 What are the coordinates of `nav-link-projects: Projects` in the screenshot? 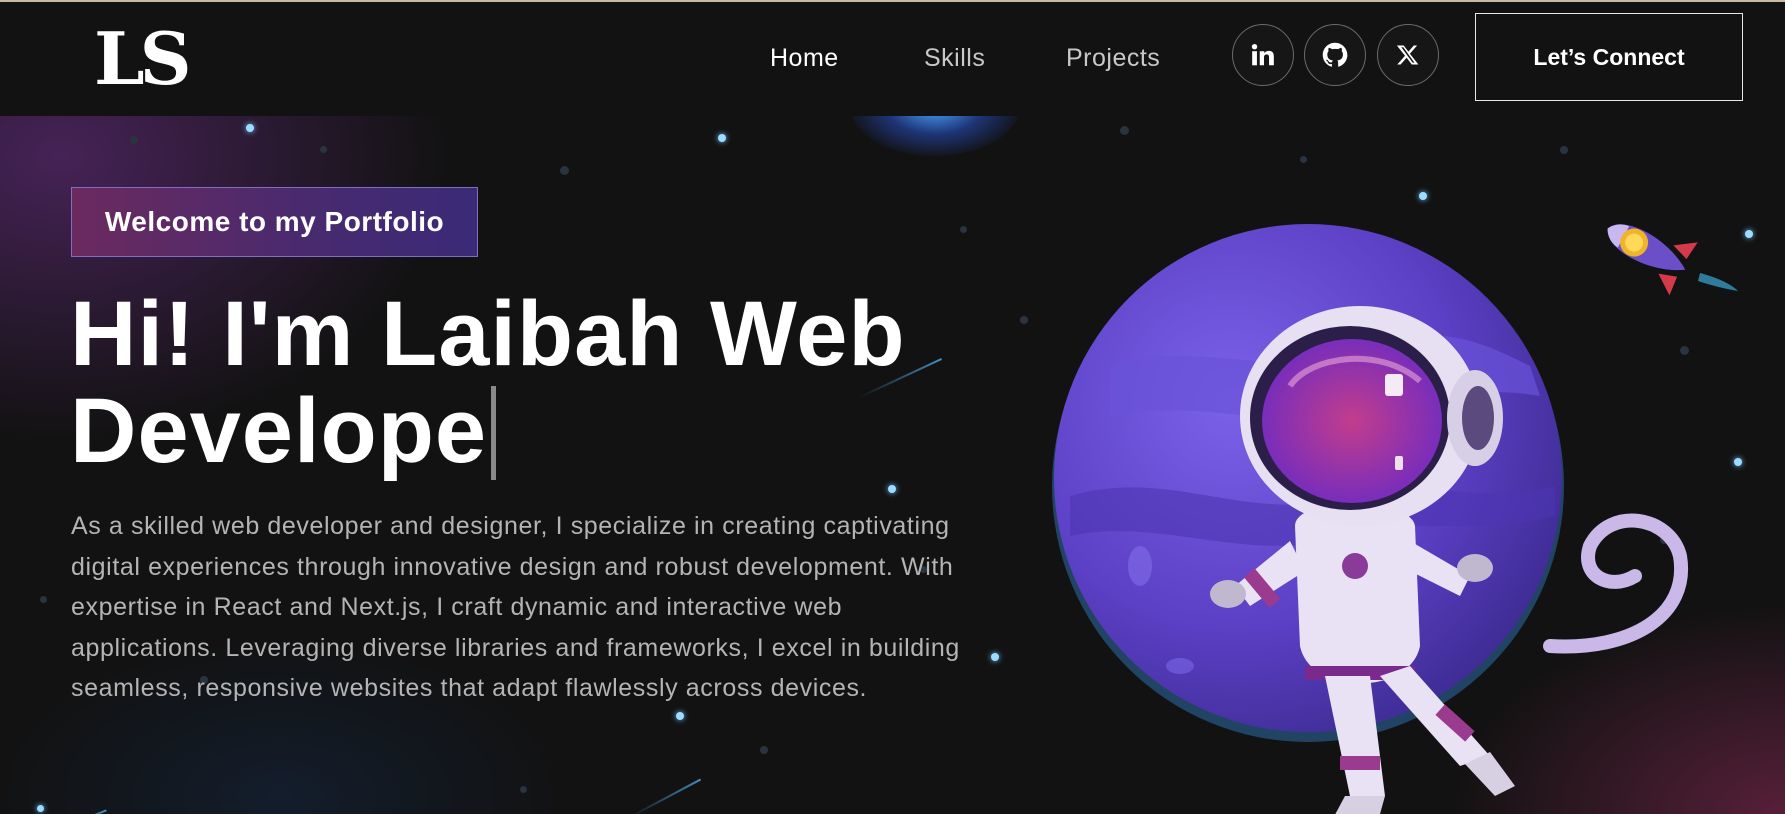 It's located at (1113, 58).